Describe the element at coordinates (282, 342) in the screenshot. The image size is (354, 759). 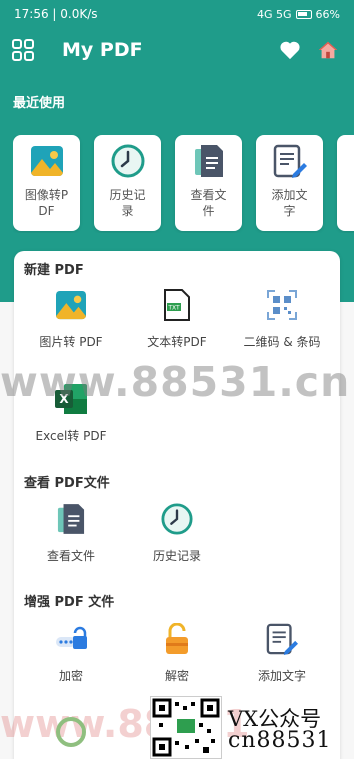
I see `tool-label: 二维码 & 条码` at that location.